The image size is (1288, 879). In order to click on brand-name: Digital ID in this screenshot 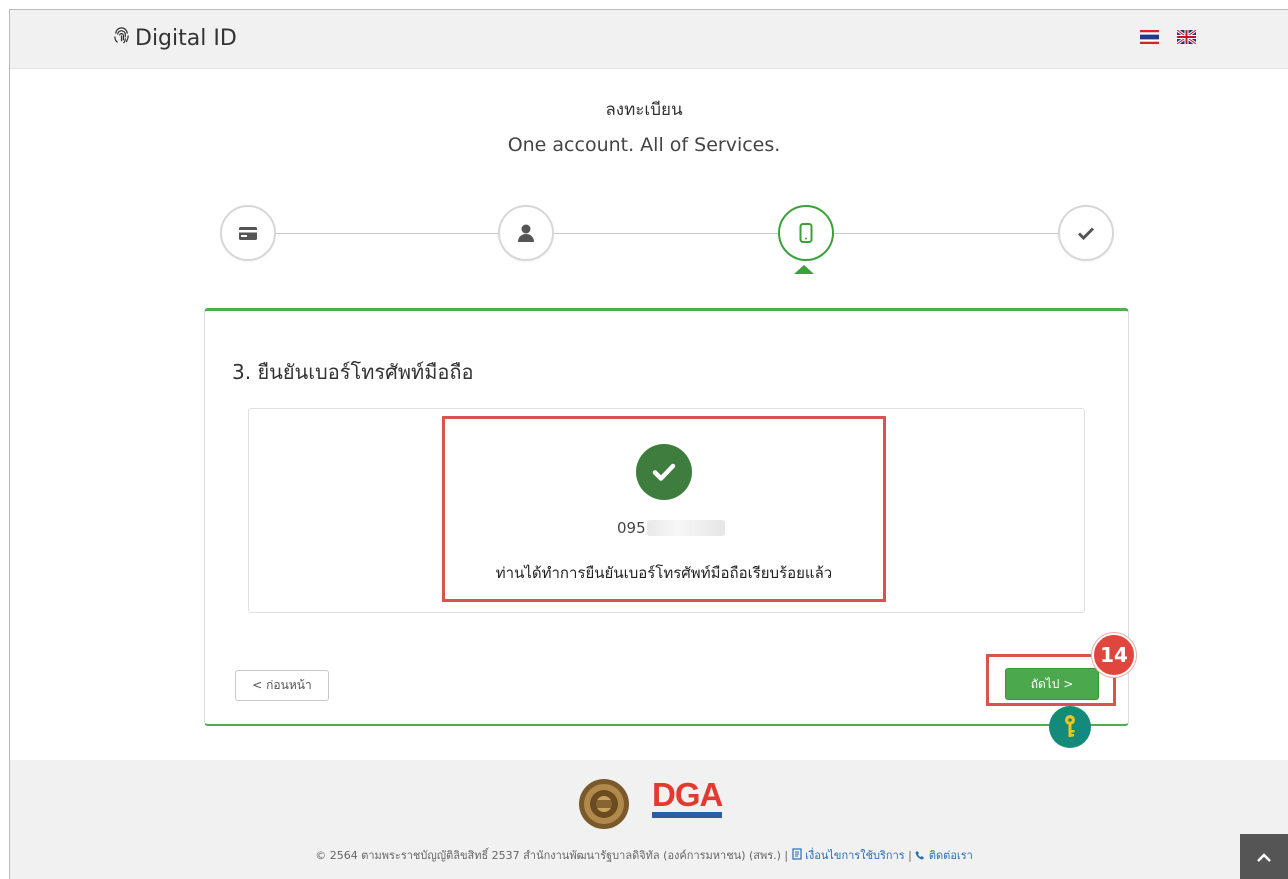, I will do `click(186, 38)`.